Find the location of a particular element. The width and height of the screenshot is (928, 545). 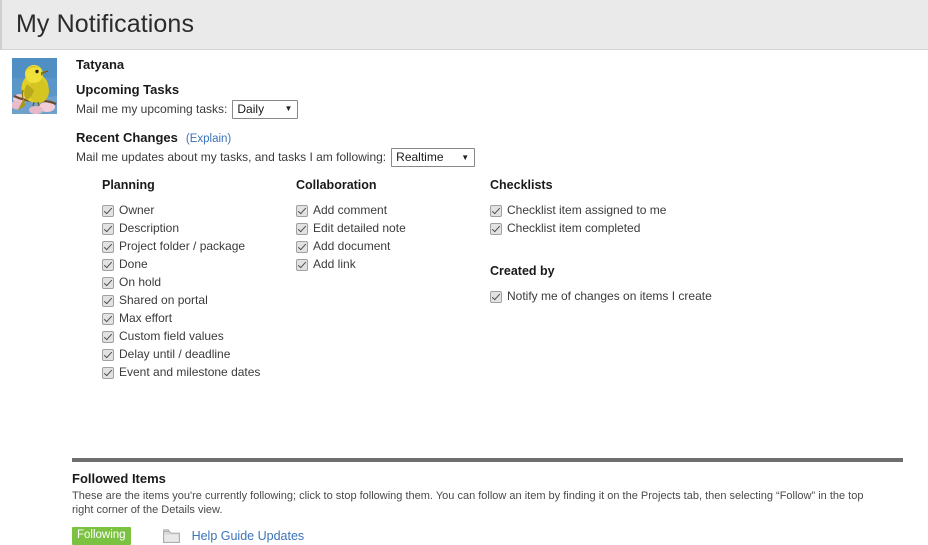

checkbox-row: Notify me of changes on items I create is located at coordinates (640, 296).